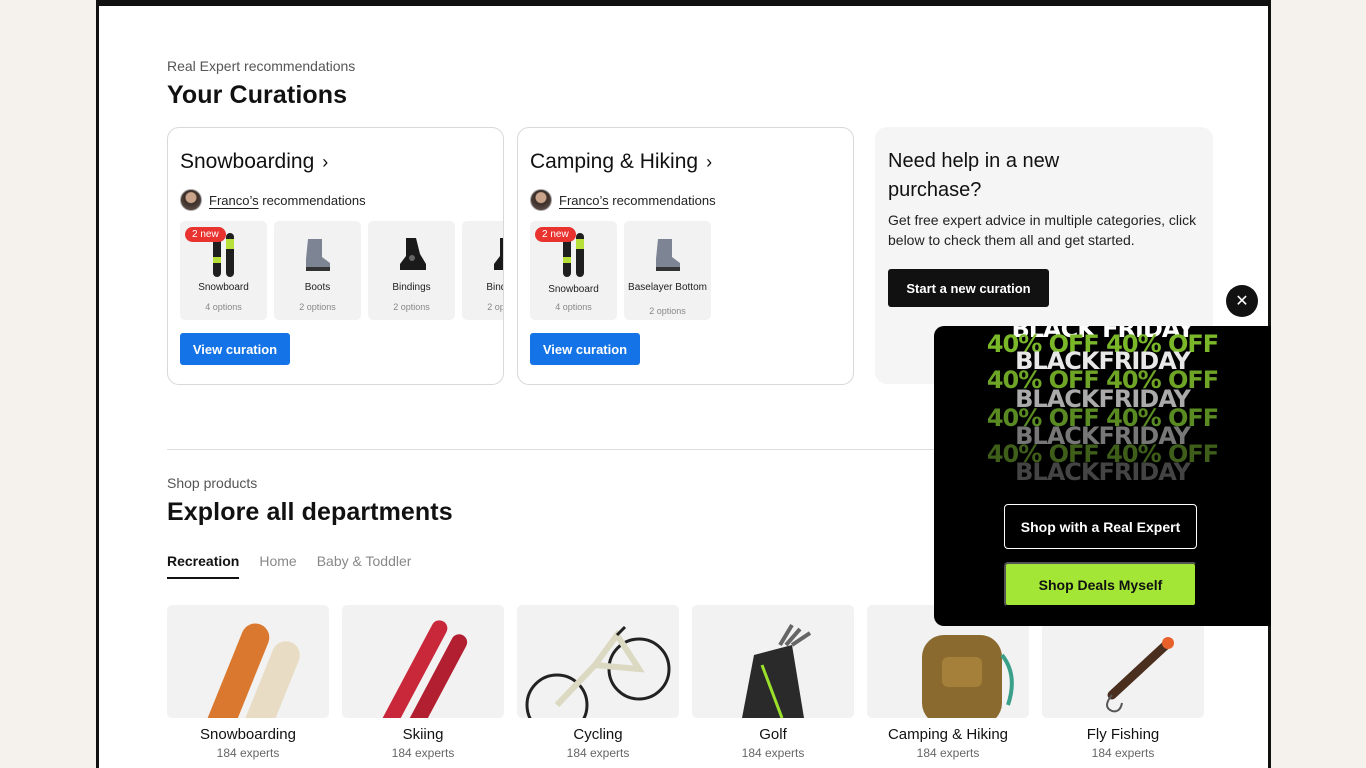 The image size is (1366, 768). I want to click on curation-card-title: Snowboarding ›, so click(254, 162).